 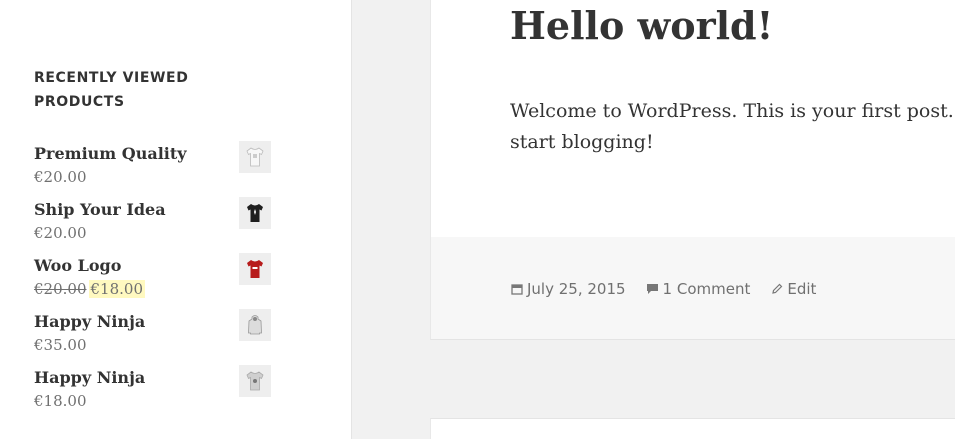 I want to click on red-tshirt-icon, so click(x=255, y=269).